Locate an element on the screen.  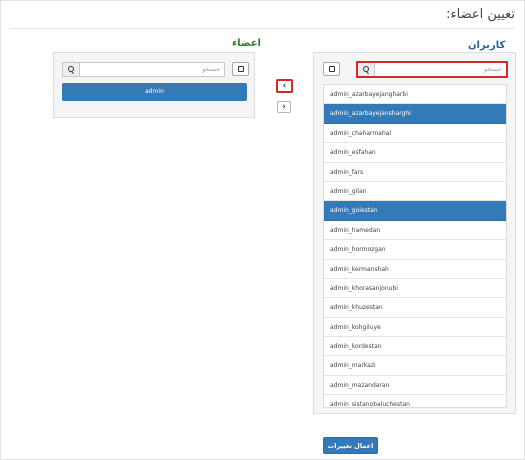
user-list-item: admin_markazi is located at coordinates (415, 366).